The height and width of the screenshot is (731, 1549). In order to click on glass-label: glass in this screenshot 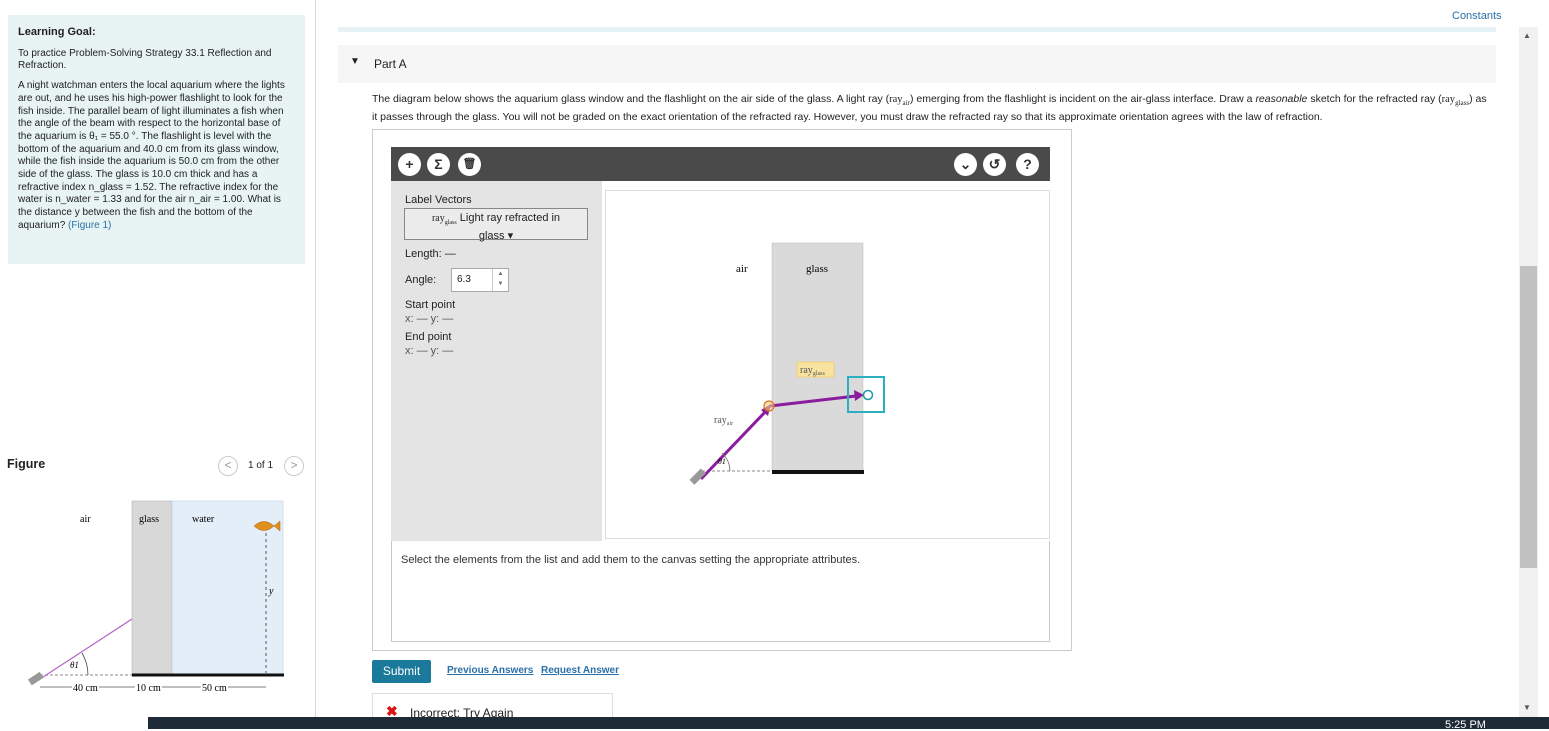, I will do `click(149, 519)`.